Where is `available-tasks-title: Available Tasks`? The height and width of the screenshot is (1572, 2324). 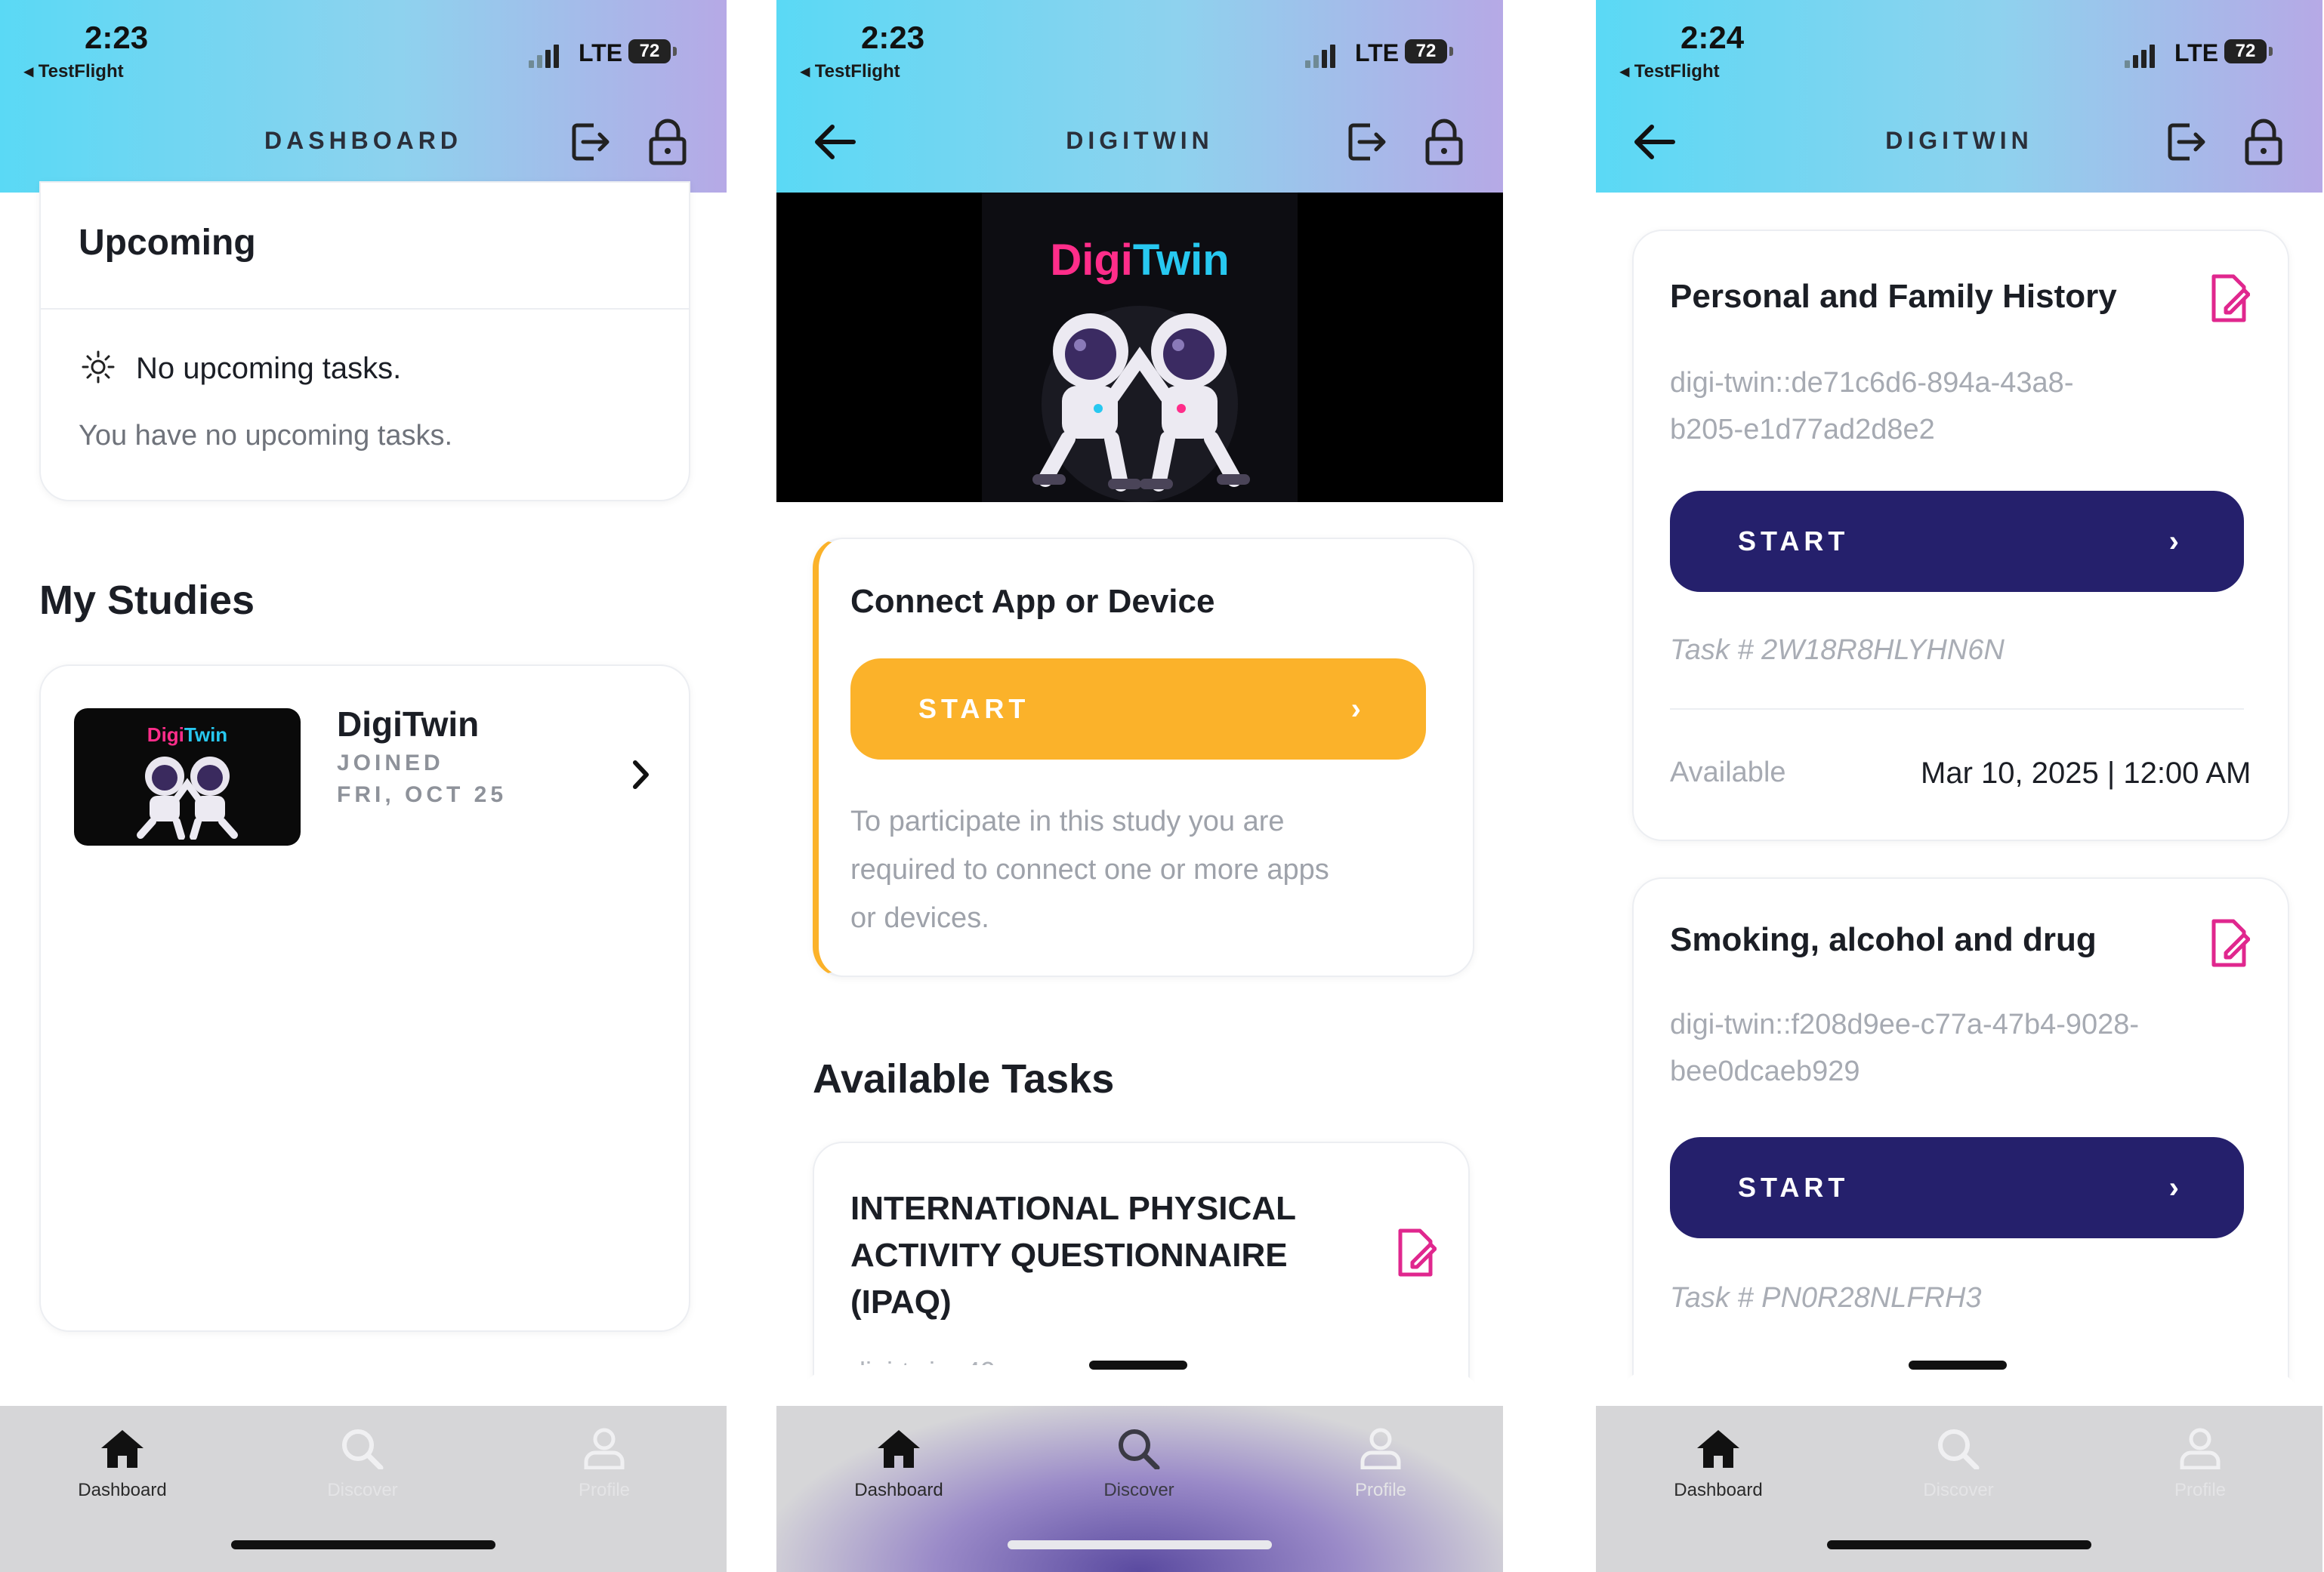
available-tasks-title: Available Tasks is located at coordinates (964, 1079).